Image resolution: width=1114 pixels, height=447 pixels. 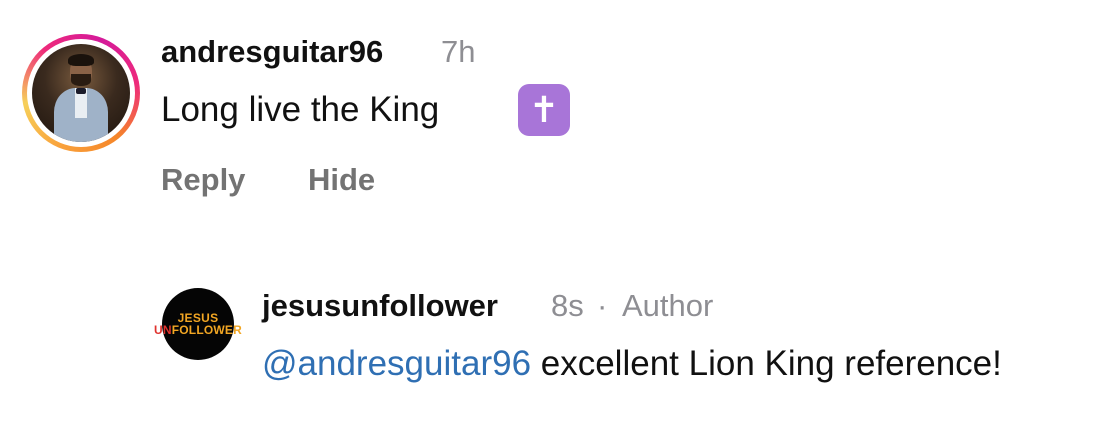 What do you see at coordinates (380, 306) in the screenshot?
I see `comment-username: jesusunfollower` at bounding box center [380, 306].